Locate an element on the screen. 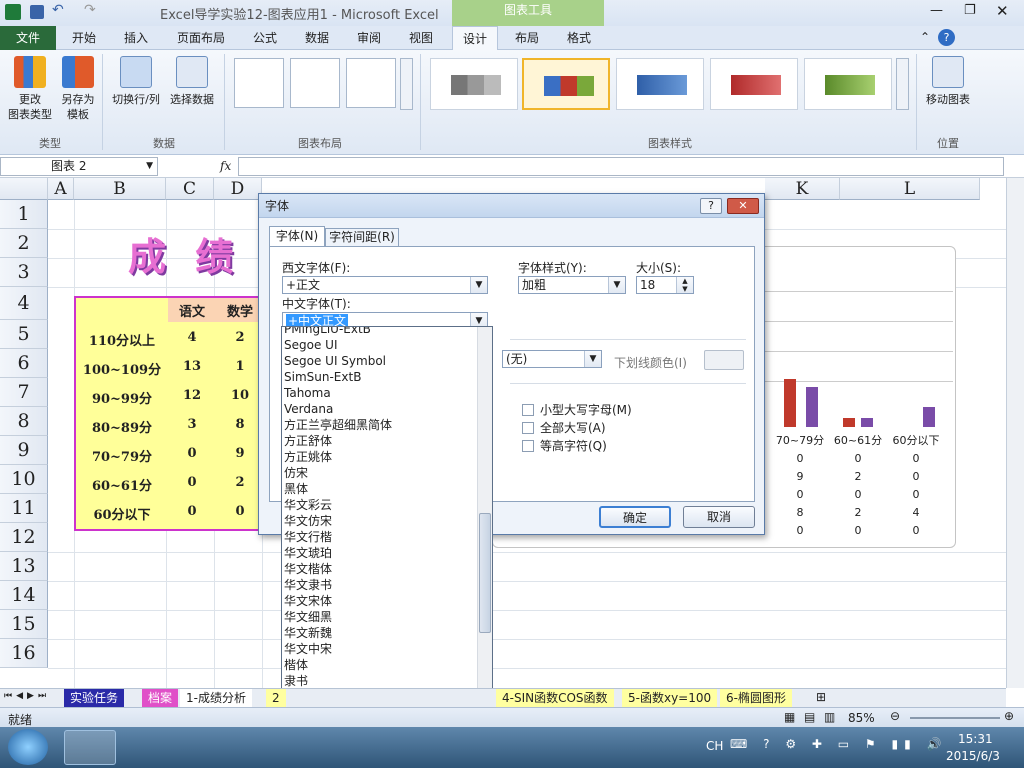 The height and width of the screenshot is (768, 1024). tab-layout: 布局 is located at coordinates (527, 38).